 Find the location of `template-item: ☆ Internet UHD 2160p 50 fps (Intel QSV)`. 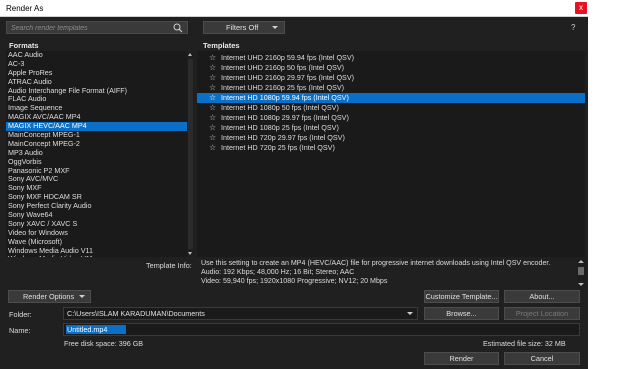

template-item: ☆ Internet UHD 2160p 50 fps (Intel QSV) is located at coordinates (391, 68).